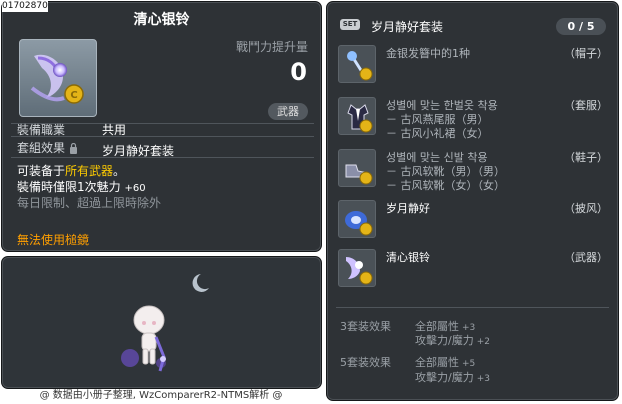  Describe the element at coordinates (473, 222) in the screenshot. I see `set-item-cape: 岁月静好 （披风）` at that location.